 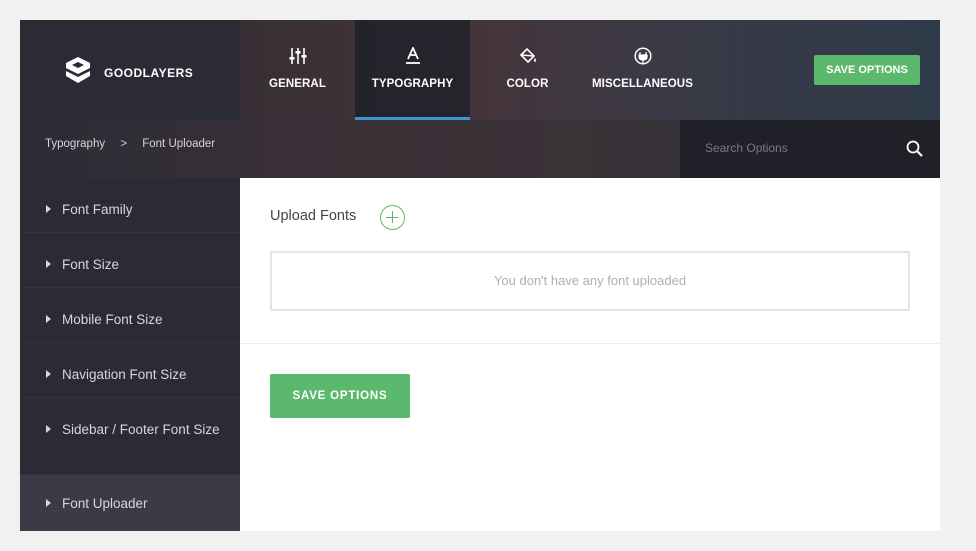 I want to click on empty-message: You don't have any font uploaded, so click(x=590, y=280).